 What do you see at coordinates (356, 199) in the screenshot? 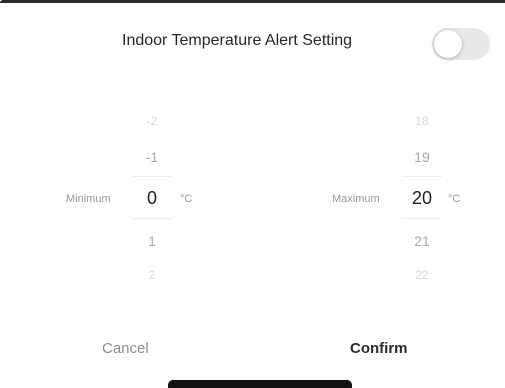
I see `maximum-label: Maximum` at bounding box center [356, 199].